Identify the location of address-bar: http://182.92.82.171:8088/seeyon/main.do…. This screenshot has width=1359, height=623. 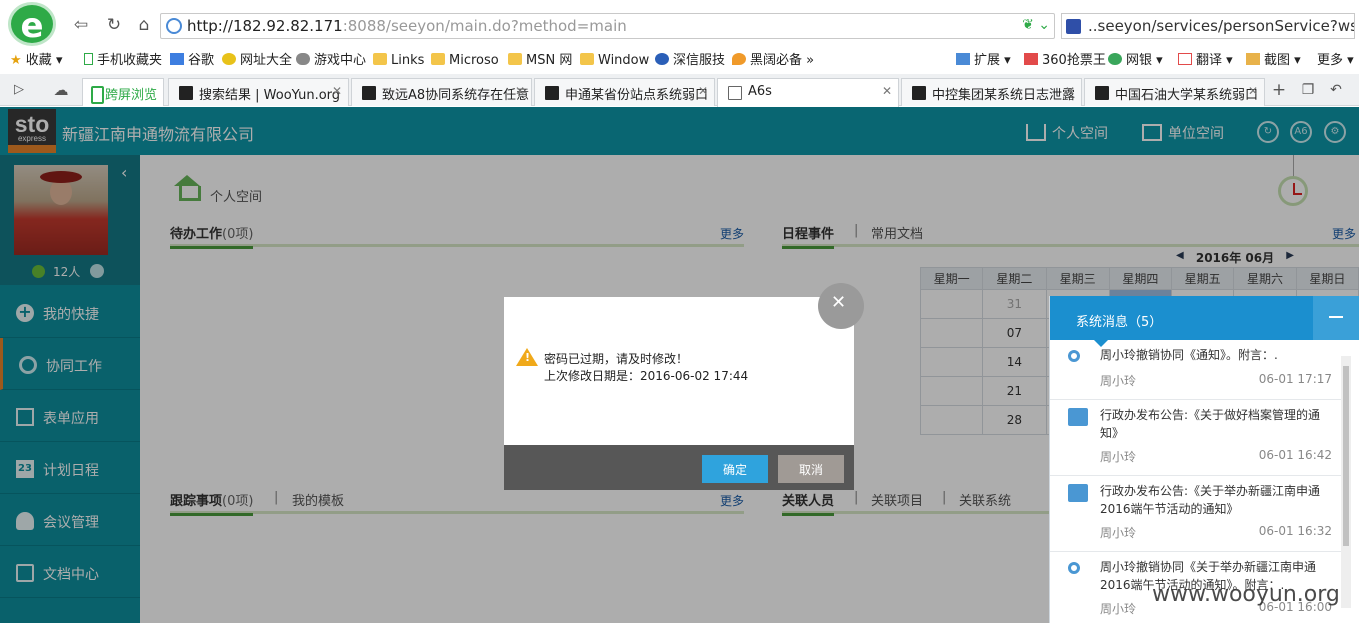
(607, 26).